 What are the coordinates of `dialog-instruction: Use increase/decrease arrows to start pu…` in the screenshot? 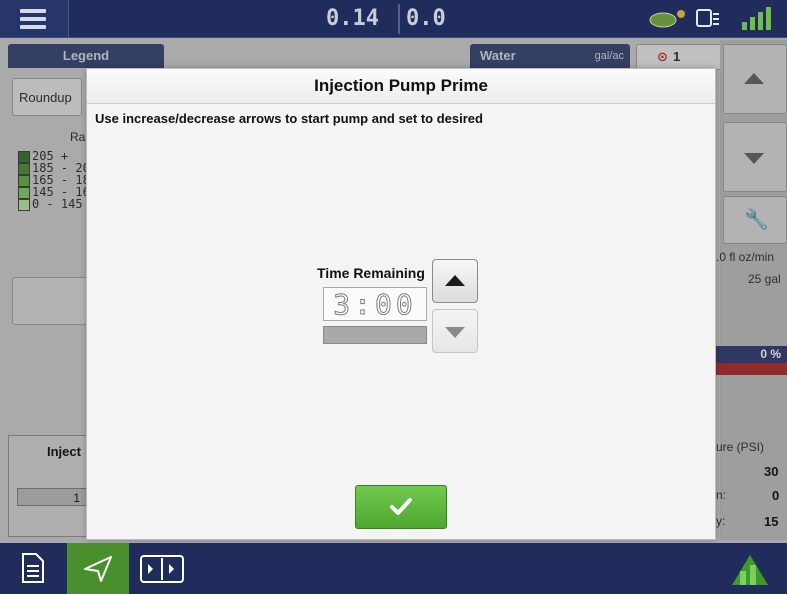 It's located at (289, 118).